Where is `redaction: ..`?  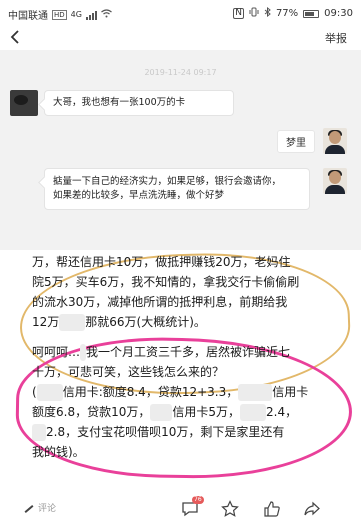 redaction: .. is located at coordinates (39, 432).